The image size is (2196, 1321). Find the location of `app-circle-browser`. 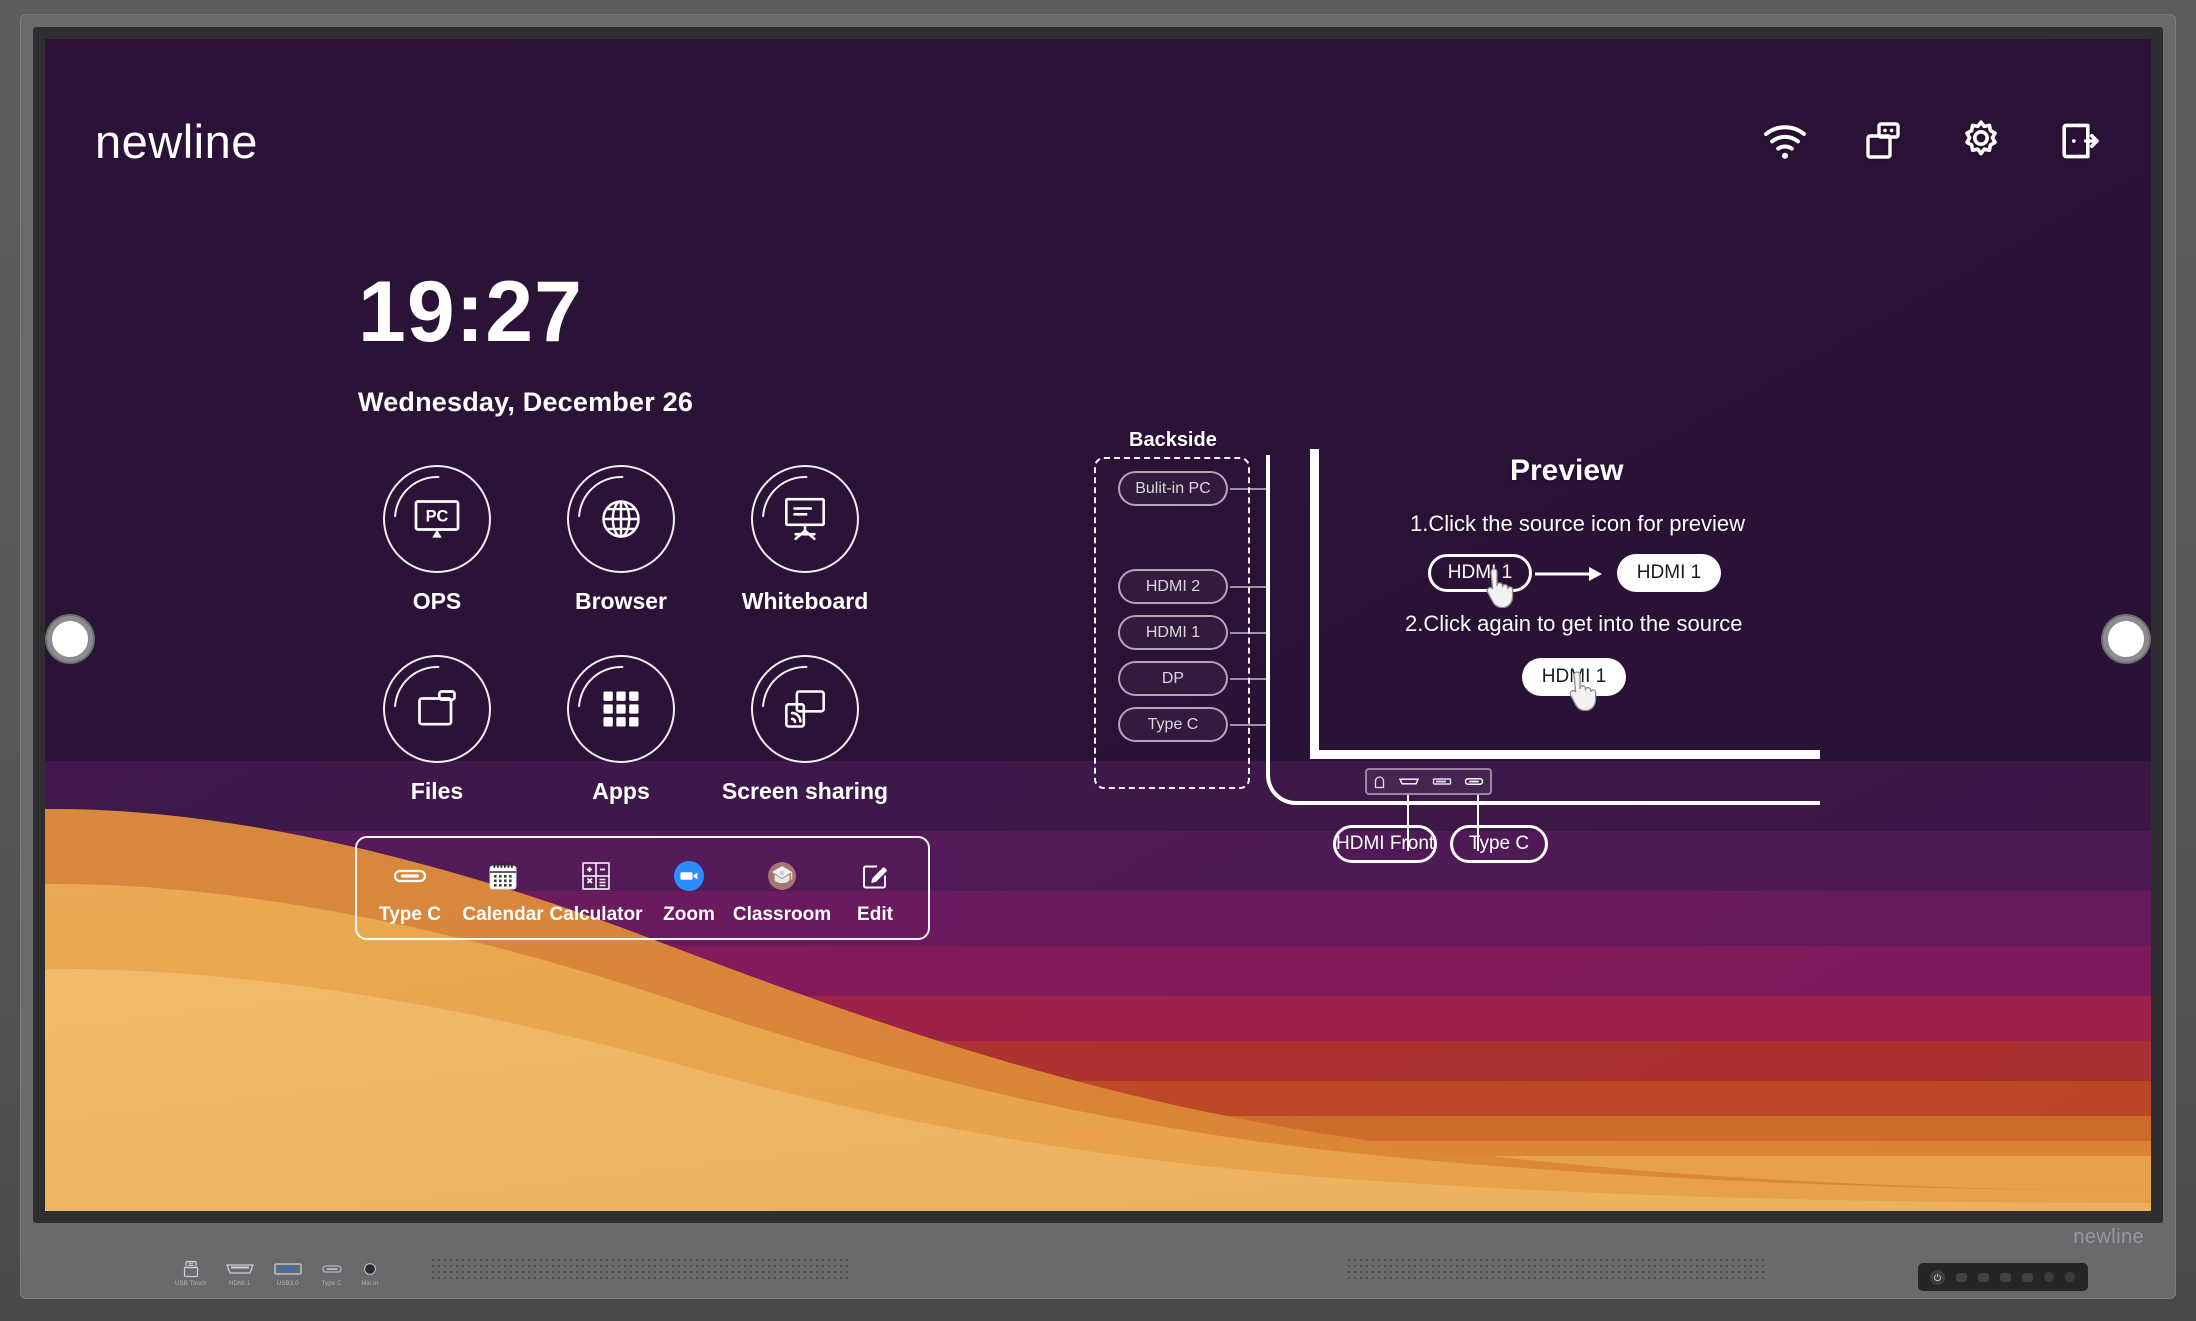

app-circle-browser is located at coordinates (621, 519).